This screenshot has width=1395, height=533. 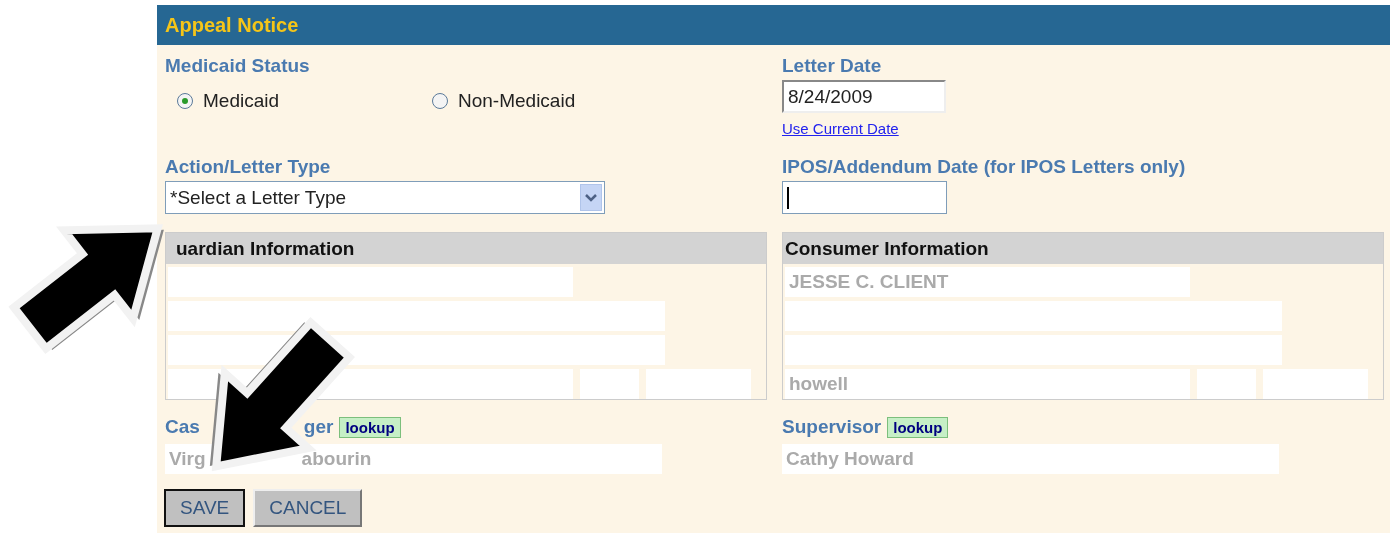 What do you see at coordinates (187, 459) in the screenshot?
I see `name-text: Virg` at bounding box center [187, 459].